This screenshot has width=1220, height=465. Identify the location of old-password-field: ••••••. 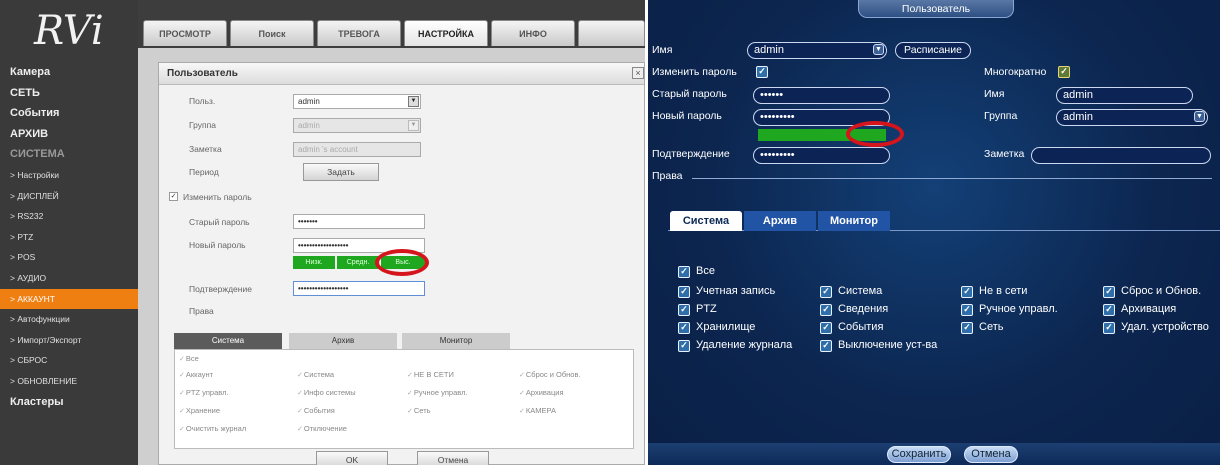
(821, 95).